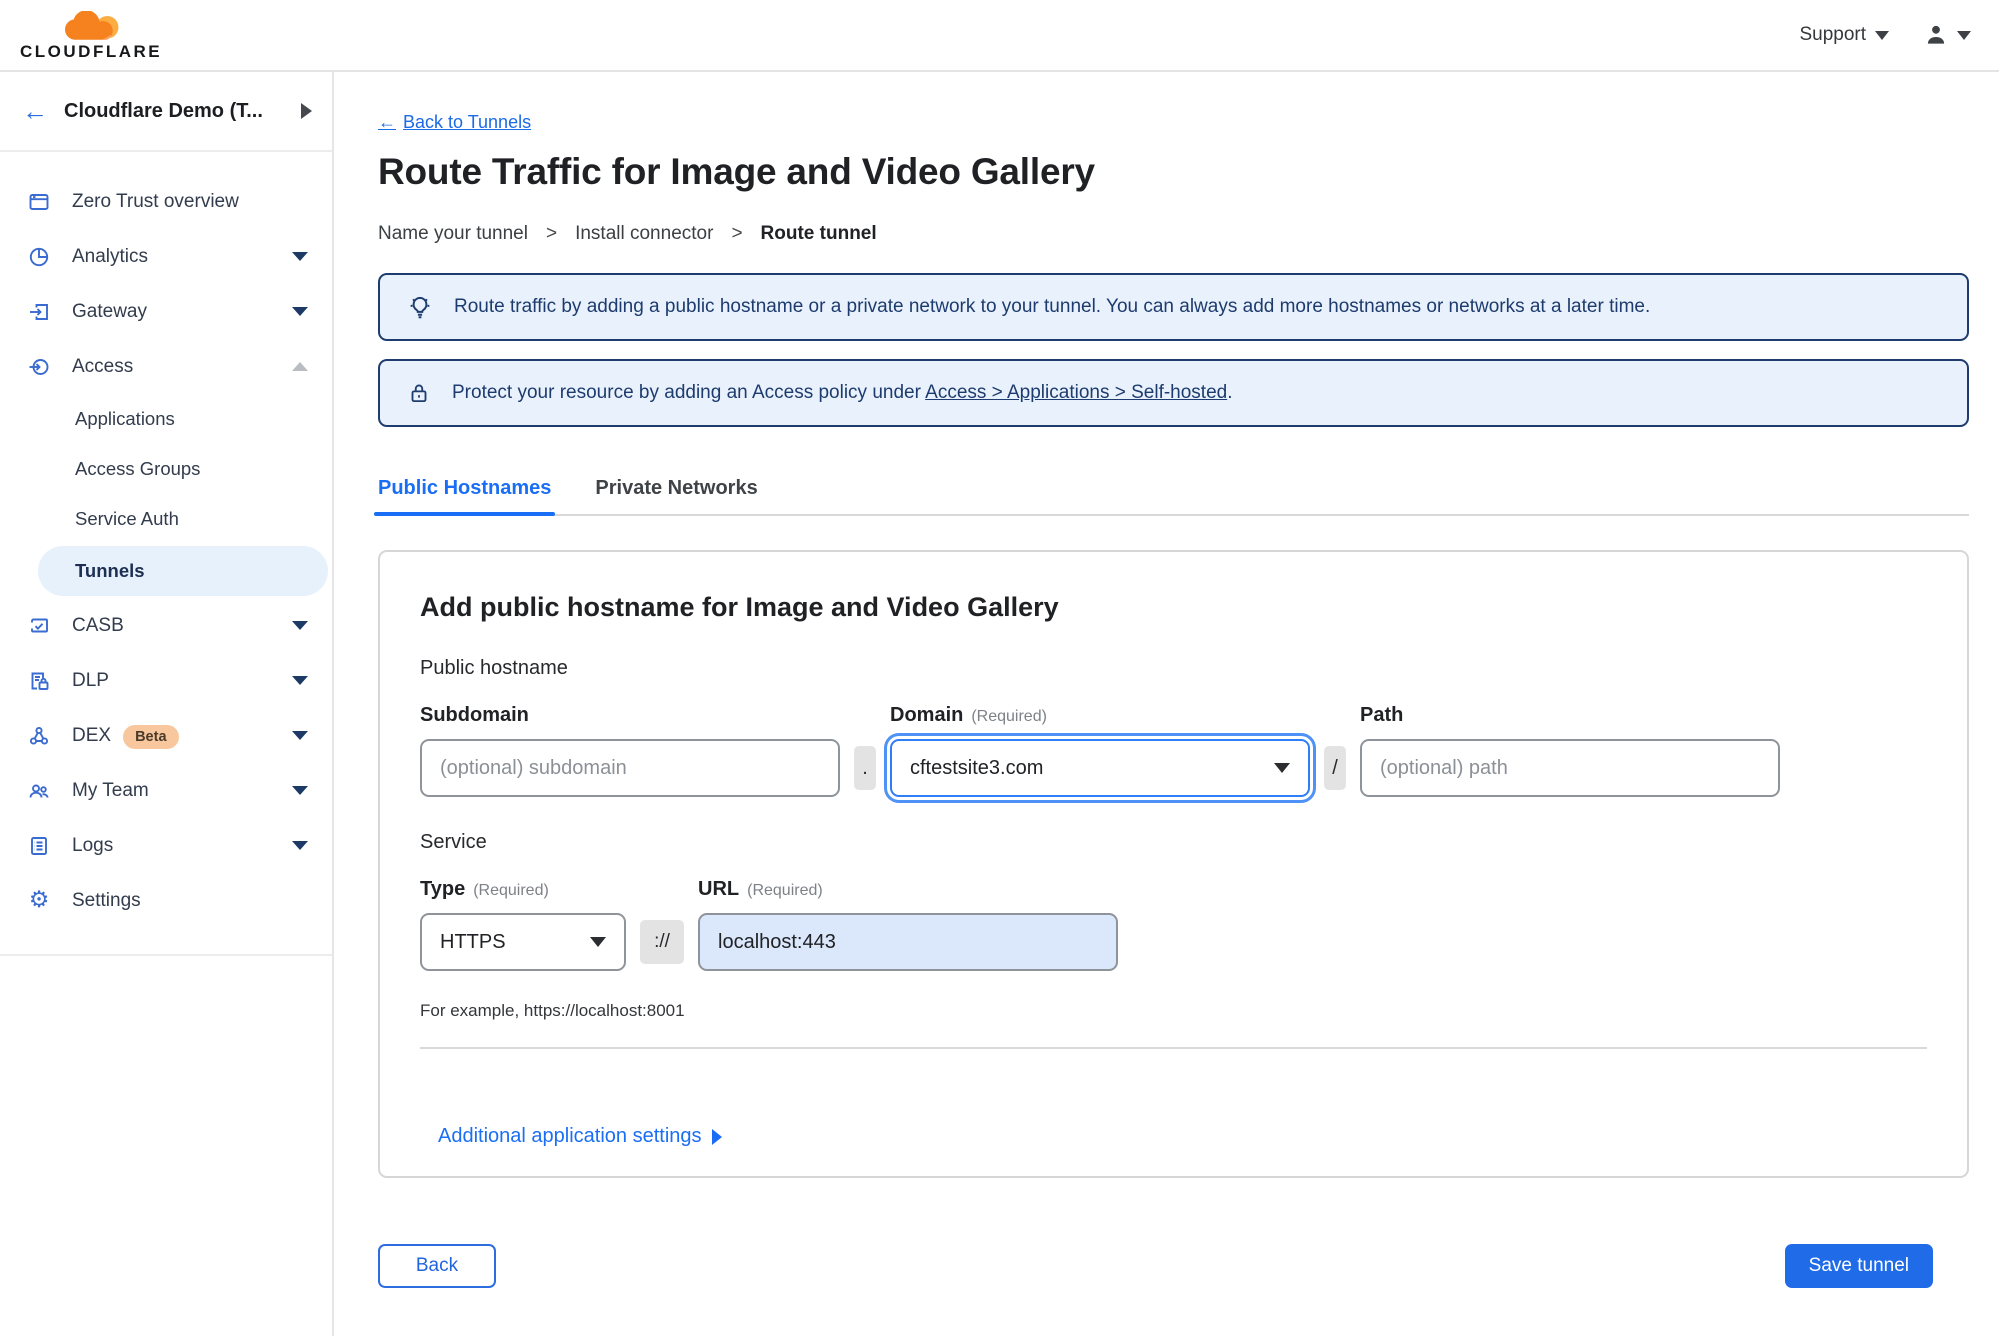  What do you see at coordinates (183, 571) in the screenshot?
I see `sidebar-item-tunnels: Tunnels` at bounding box center [183, 571].